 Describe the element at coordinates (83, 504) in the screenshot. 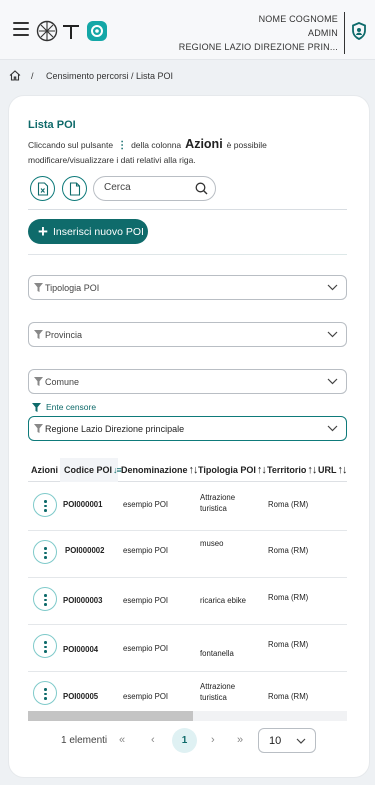

I see `cell-code: POI000001` at that location.